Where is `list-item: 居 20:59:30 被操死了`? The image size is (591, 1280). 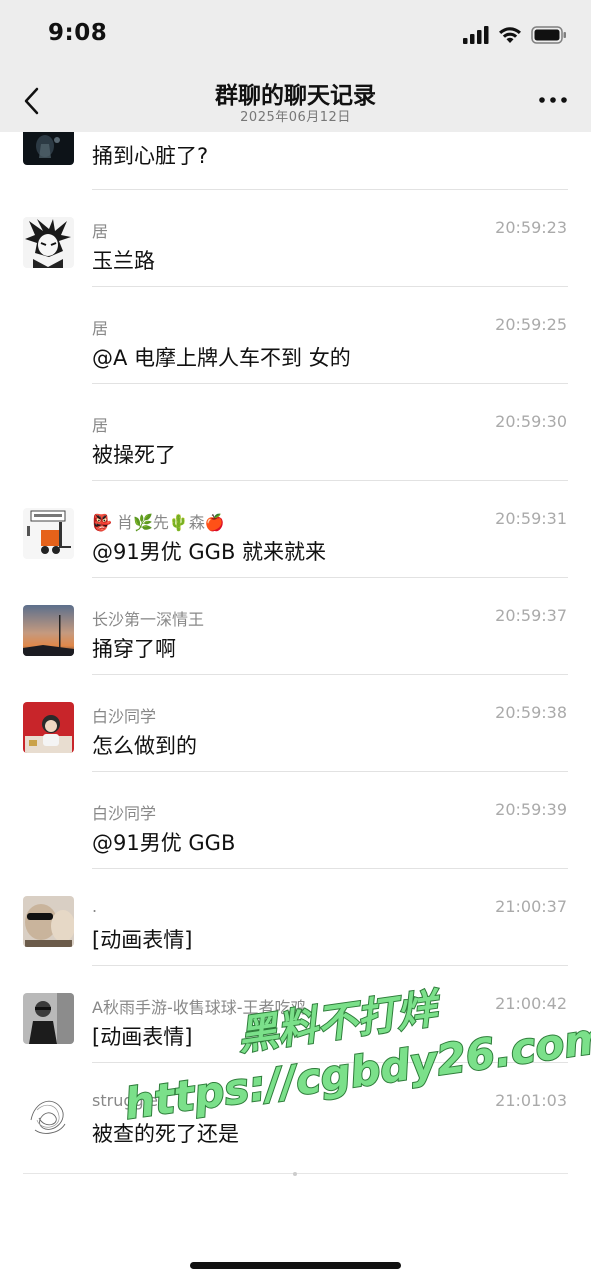 list-item: 居 20:59:30 被操死了 is located at coordinates (295, 432).